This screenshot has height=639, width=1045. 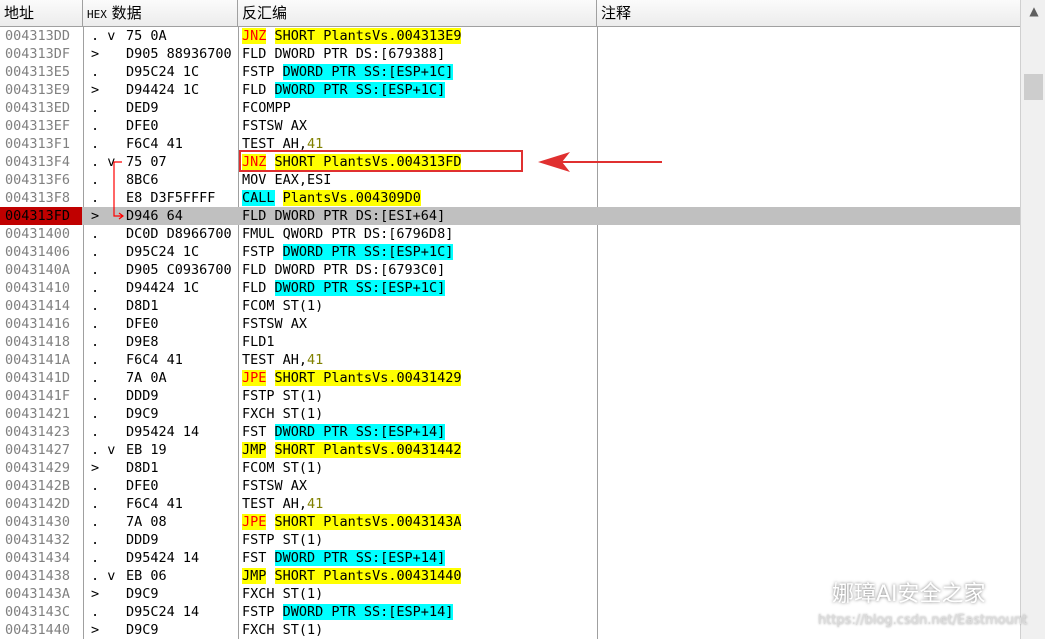 What do you see at coordinates (1034, 11) in the screenshot?
I see `chevron-up-icon: ▲` at bounding box center [1034, 11].